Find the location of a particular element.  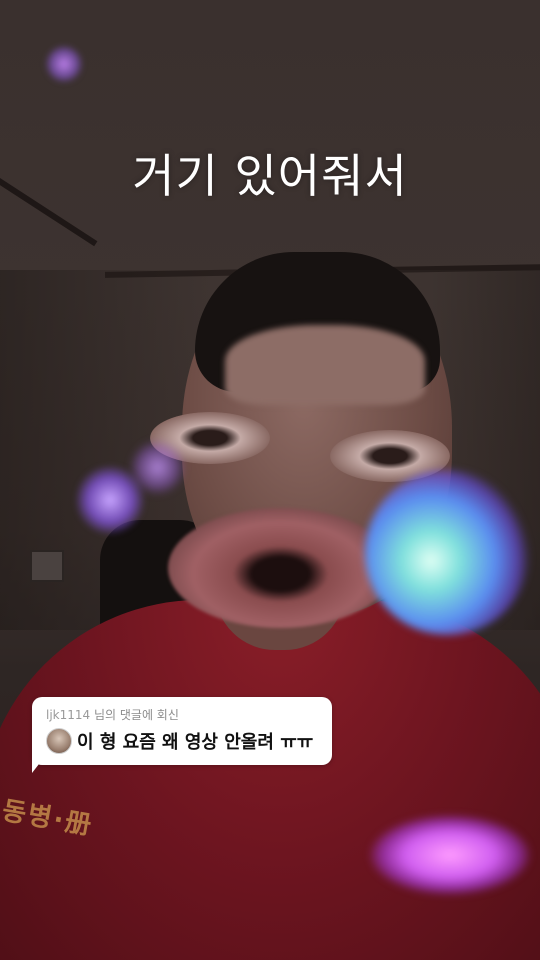

forehead is located at coordinates (325, 365).